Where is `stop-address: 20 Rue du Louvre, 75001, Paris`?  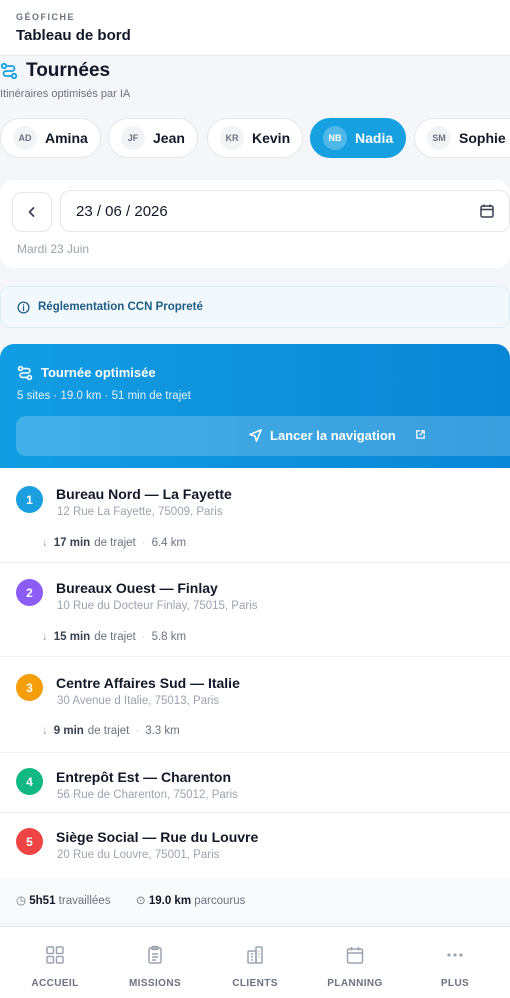
stop-address: 20 Rue du Louvre, 75001, Paris is located at coordinates (138, 855).